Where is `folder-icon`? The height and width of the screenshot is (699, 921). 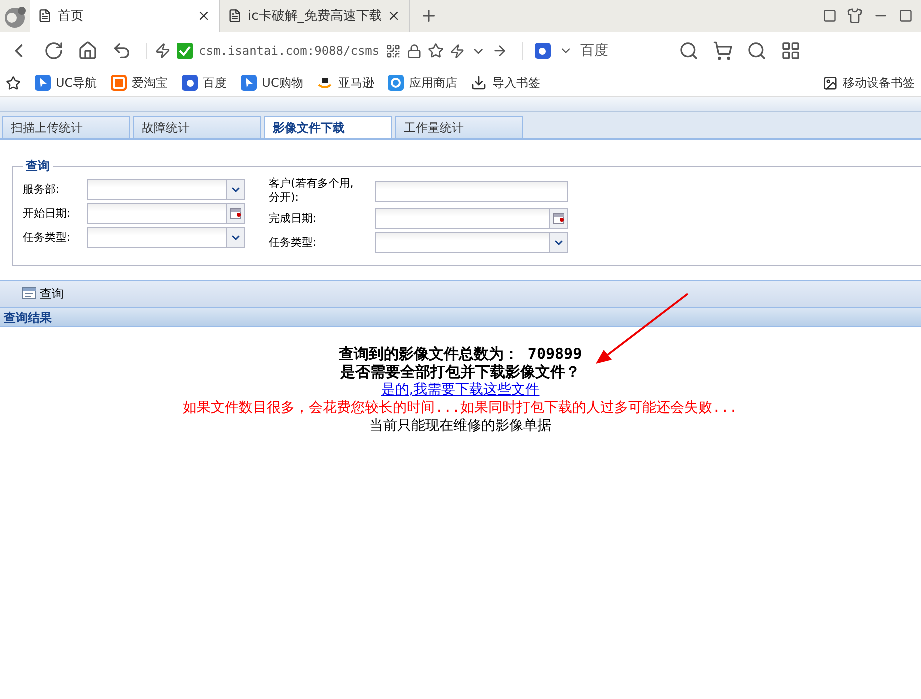 folder-icon is located at coordinates (830, 83).